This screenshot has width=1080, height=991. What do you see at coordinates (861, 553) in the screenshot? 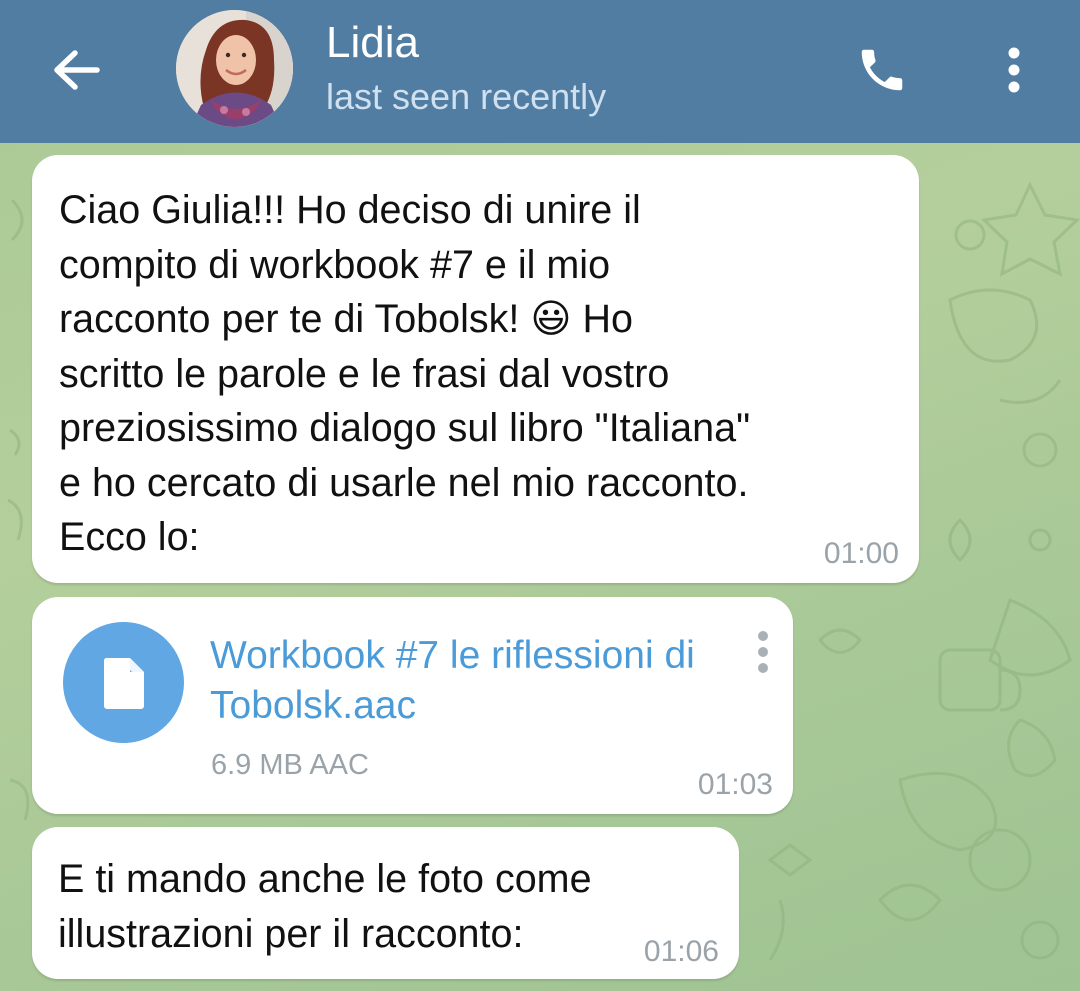
I see `message-time: 01:00` at bounding box center [861, 553].